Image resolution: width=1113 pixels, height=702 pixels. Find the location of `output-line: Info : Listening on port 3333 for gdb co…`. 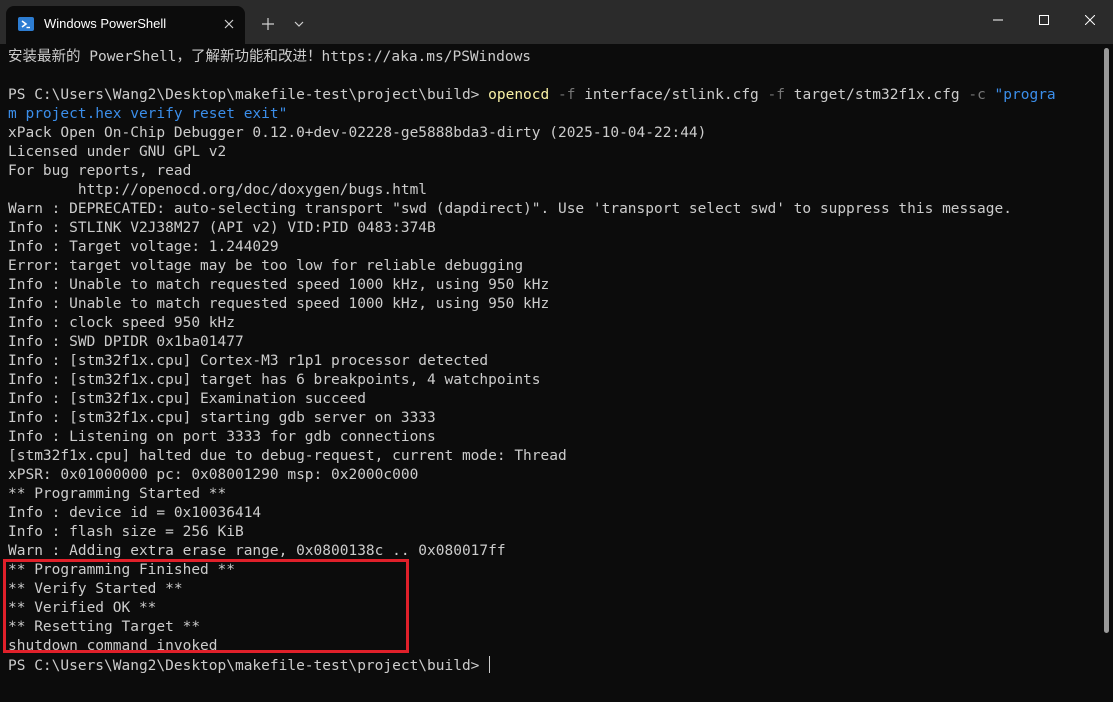

output-line: Info : Listening on port 3333 for gdb co… is located at coordinates (222, 437).